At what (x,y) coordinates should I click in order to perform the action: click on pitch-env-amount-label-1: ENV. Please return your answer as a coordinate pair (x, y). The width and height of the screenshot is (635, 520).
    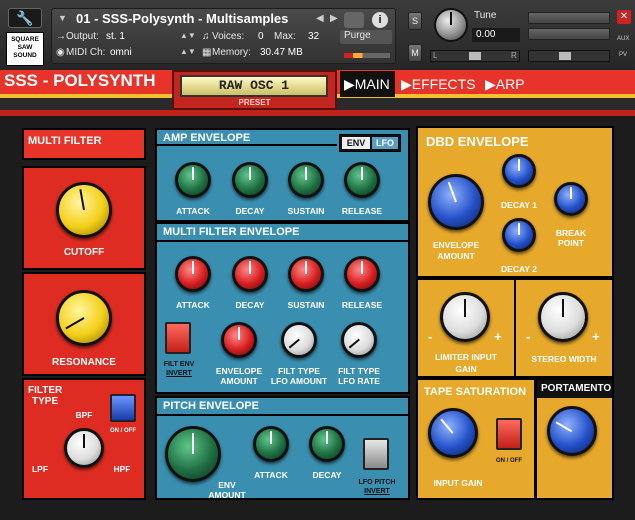
    Looking at the image, I should click on (227, 485).